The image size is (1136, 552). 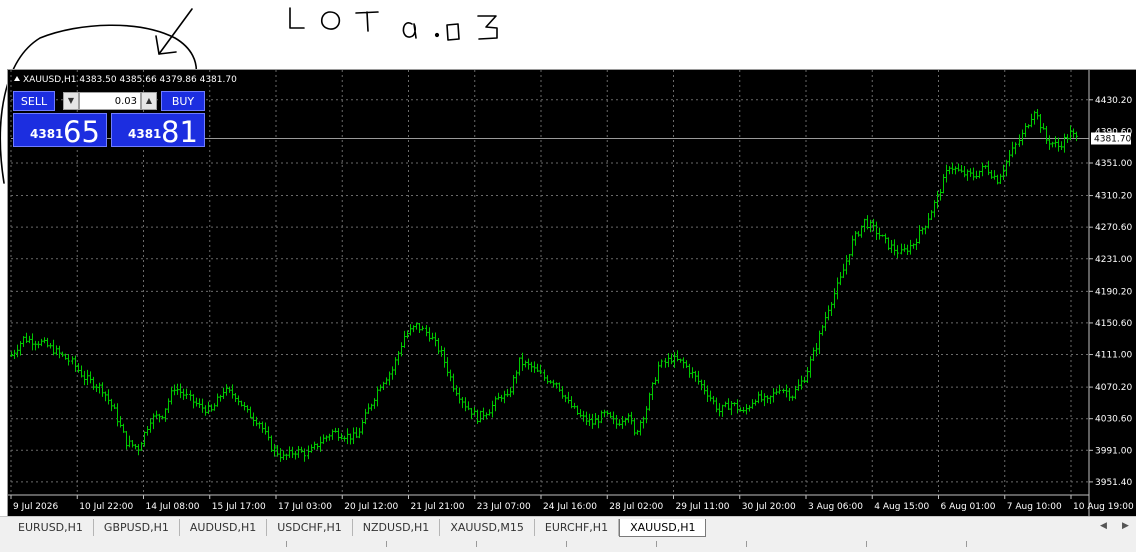 What do you see at coordinates (1103, 526) in the screenshot?
I see `scroll-left-icon: ◀` at bounding box center [1103, 526].